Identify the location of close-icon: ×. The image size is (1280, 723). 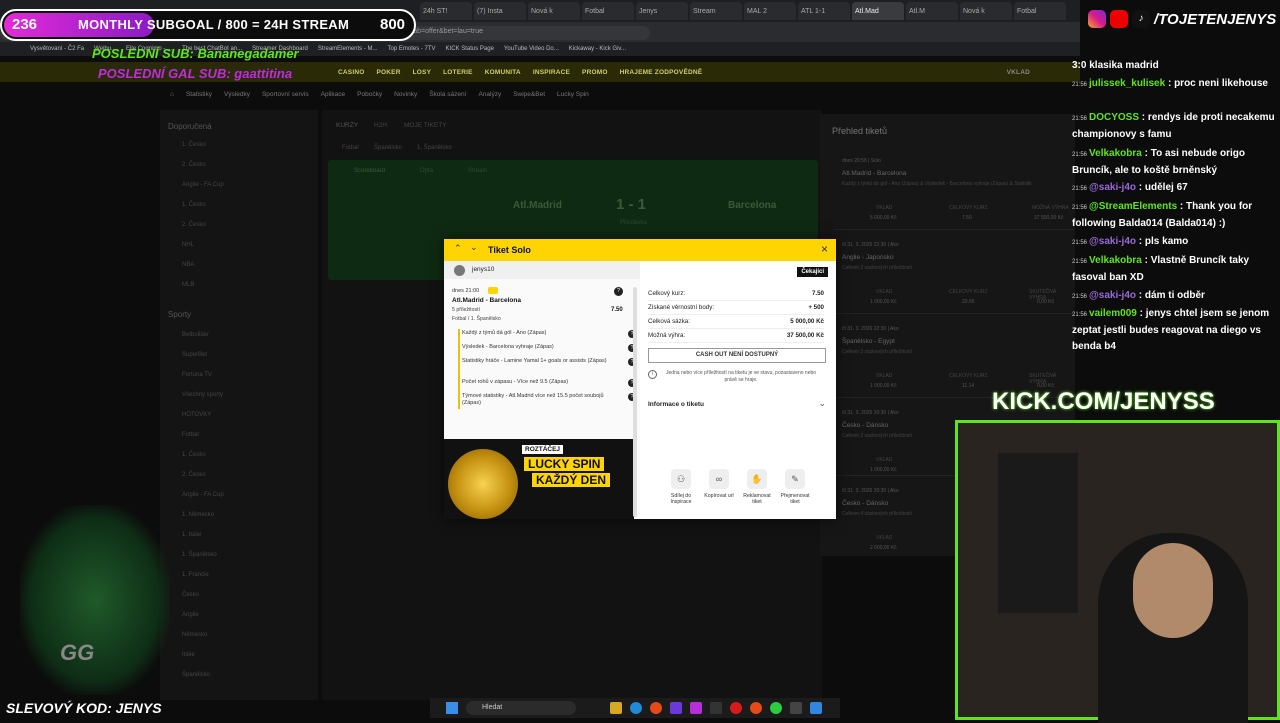
(824, 249).